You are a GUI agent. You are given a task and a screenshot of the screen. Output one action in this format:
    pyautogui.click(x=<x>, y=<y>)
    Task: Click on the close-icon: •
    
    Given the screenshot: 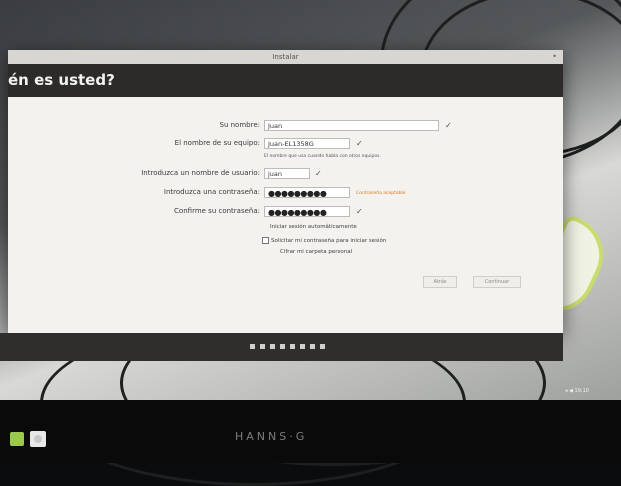 What is the action you would take?
    pyautogui.click(x=554, y=57)
    